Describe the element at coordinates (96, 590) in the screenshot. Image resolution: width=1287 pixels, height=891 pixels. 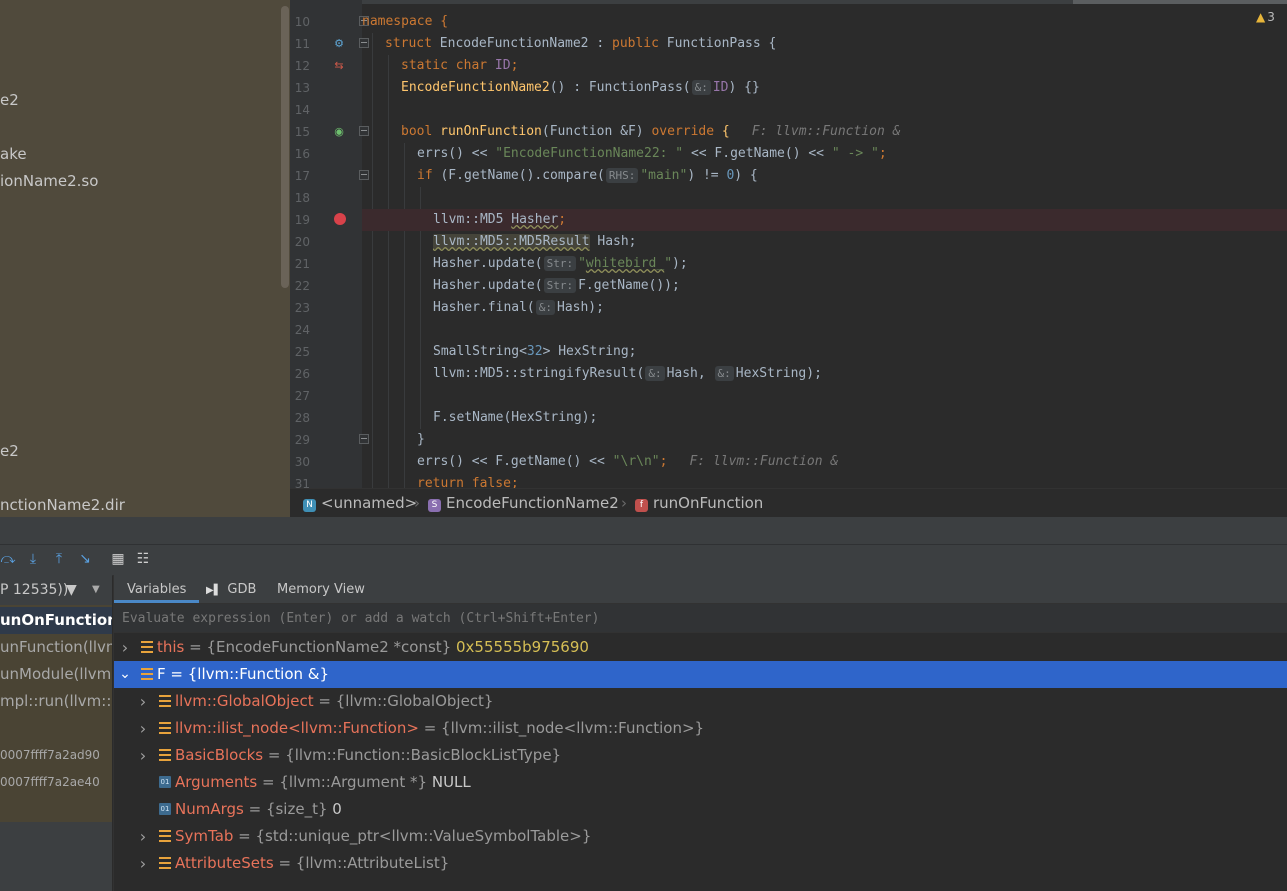
I see `chevron-down-icon: ▼` at that location.